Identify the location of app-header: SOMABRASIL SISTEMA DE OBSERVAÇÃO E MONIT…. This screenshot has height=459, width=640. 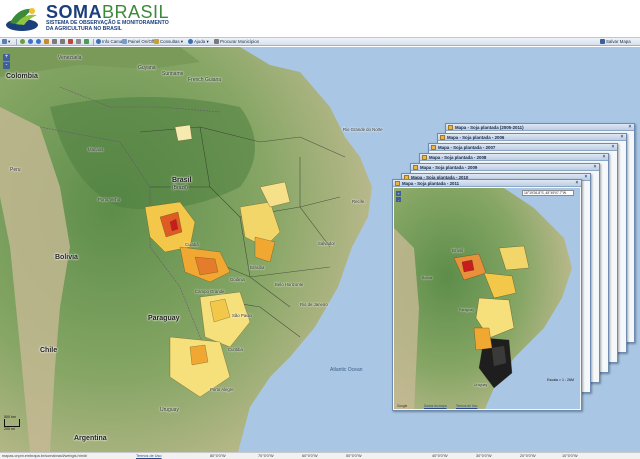
(320, 18).